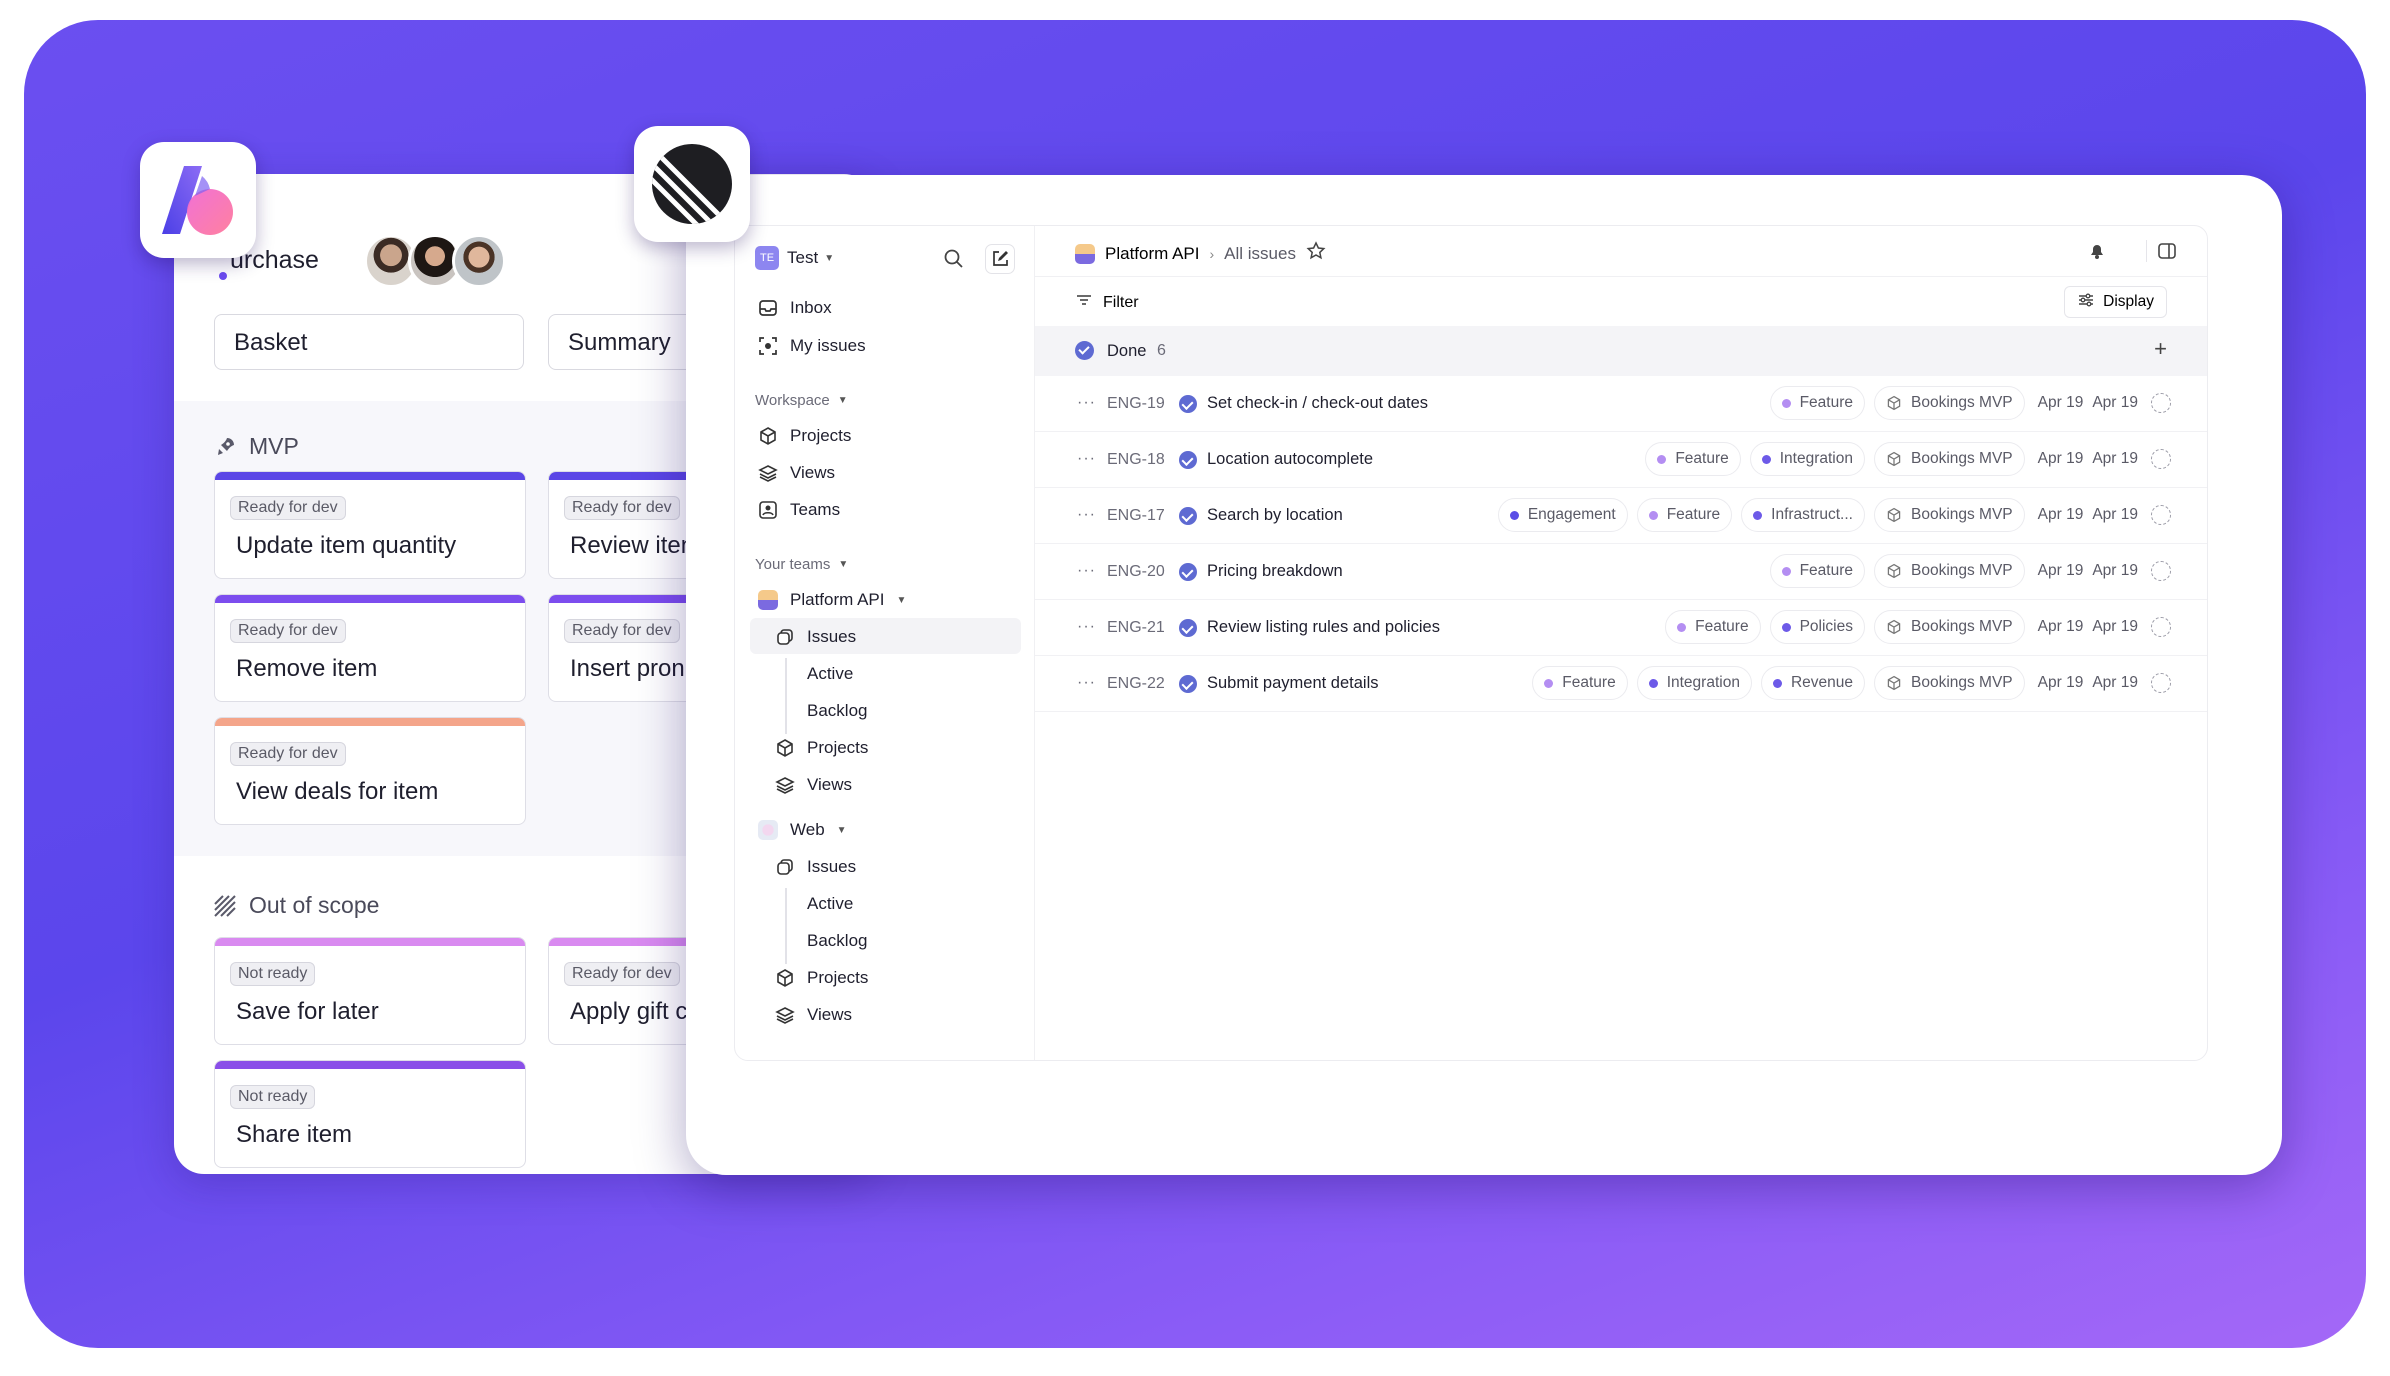 The height and width of the screenshot is (1376, 2390). Describe the element at coordinates (804, 436) in the screenshot. I see `sidebar-item-projects: Projects` at that location.